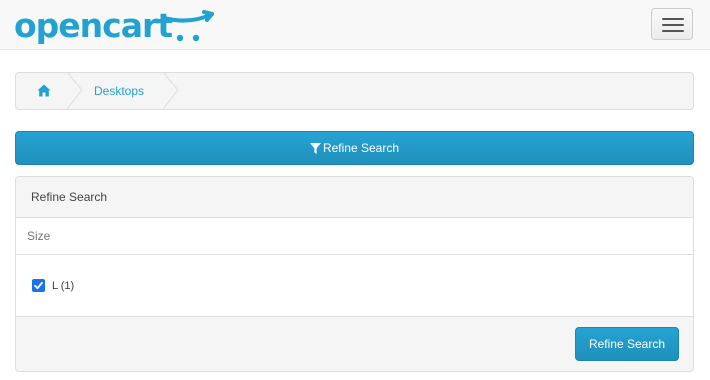 The width and height of the screenshot is (710, 380). I want to click on filter-panel-footer: Refine Search, so click(354, 343).